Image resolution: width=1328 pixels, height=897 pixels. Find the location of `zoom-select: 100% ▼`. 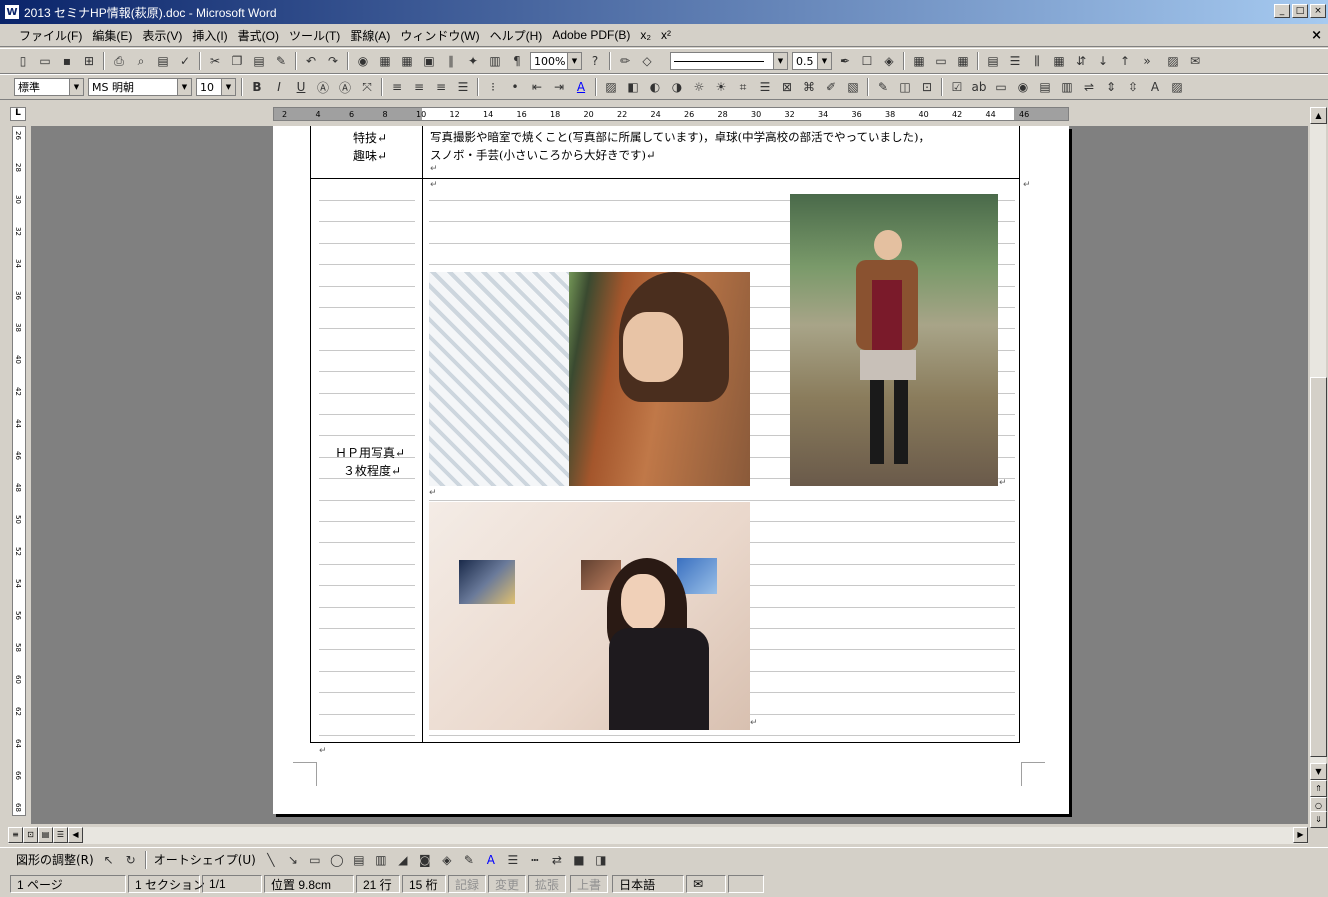

zoom-select: 100% ▼ is located at coordinates (556, 61).